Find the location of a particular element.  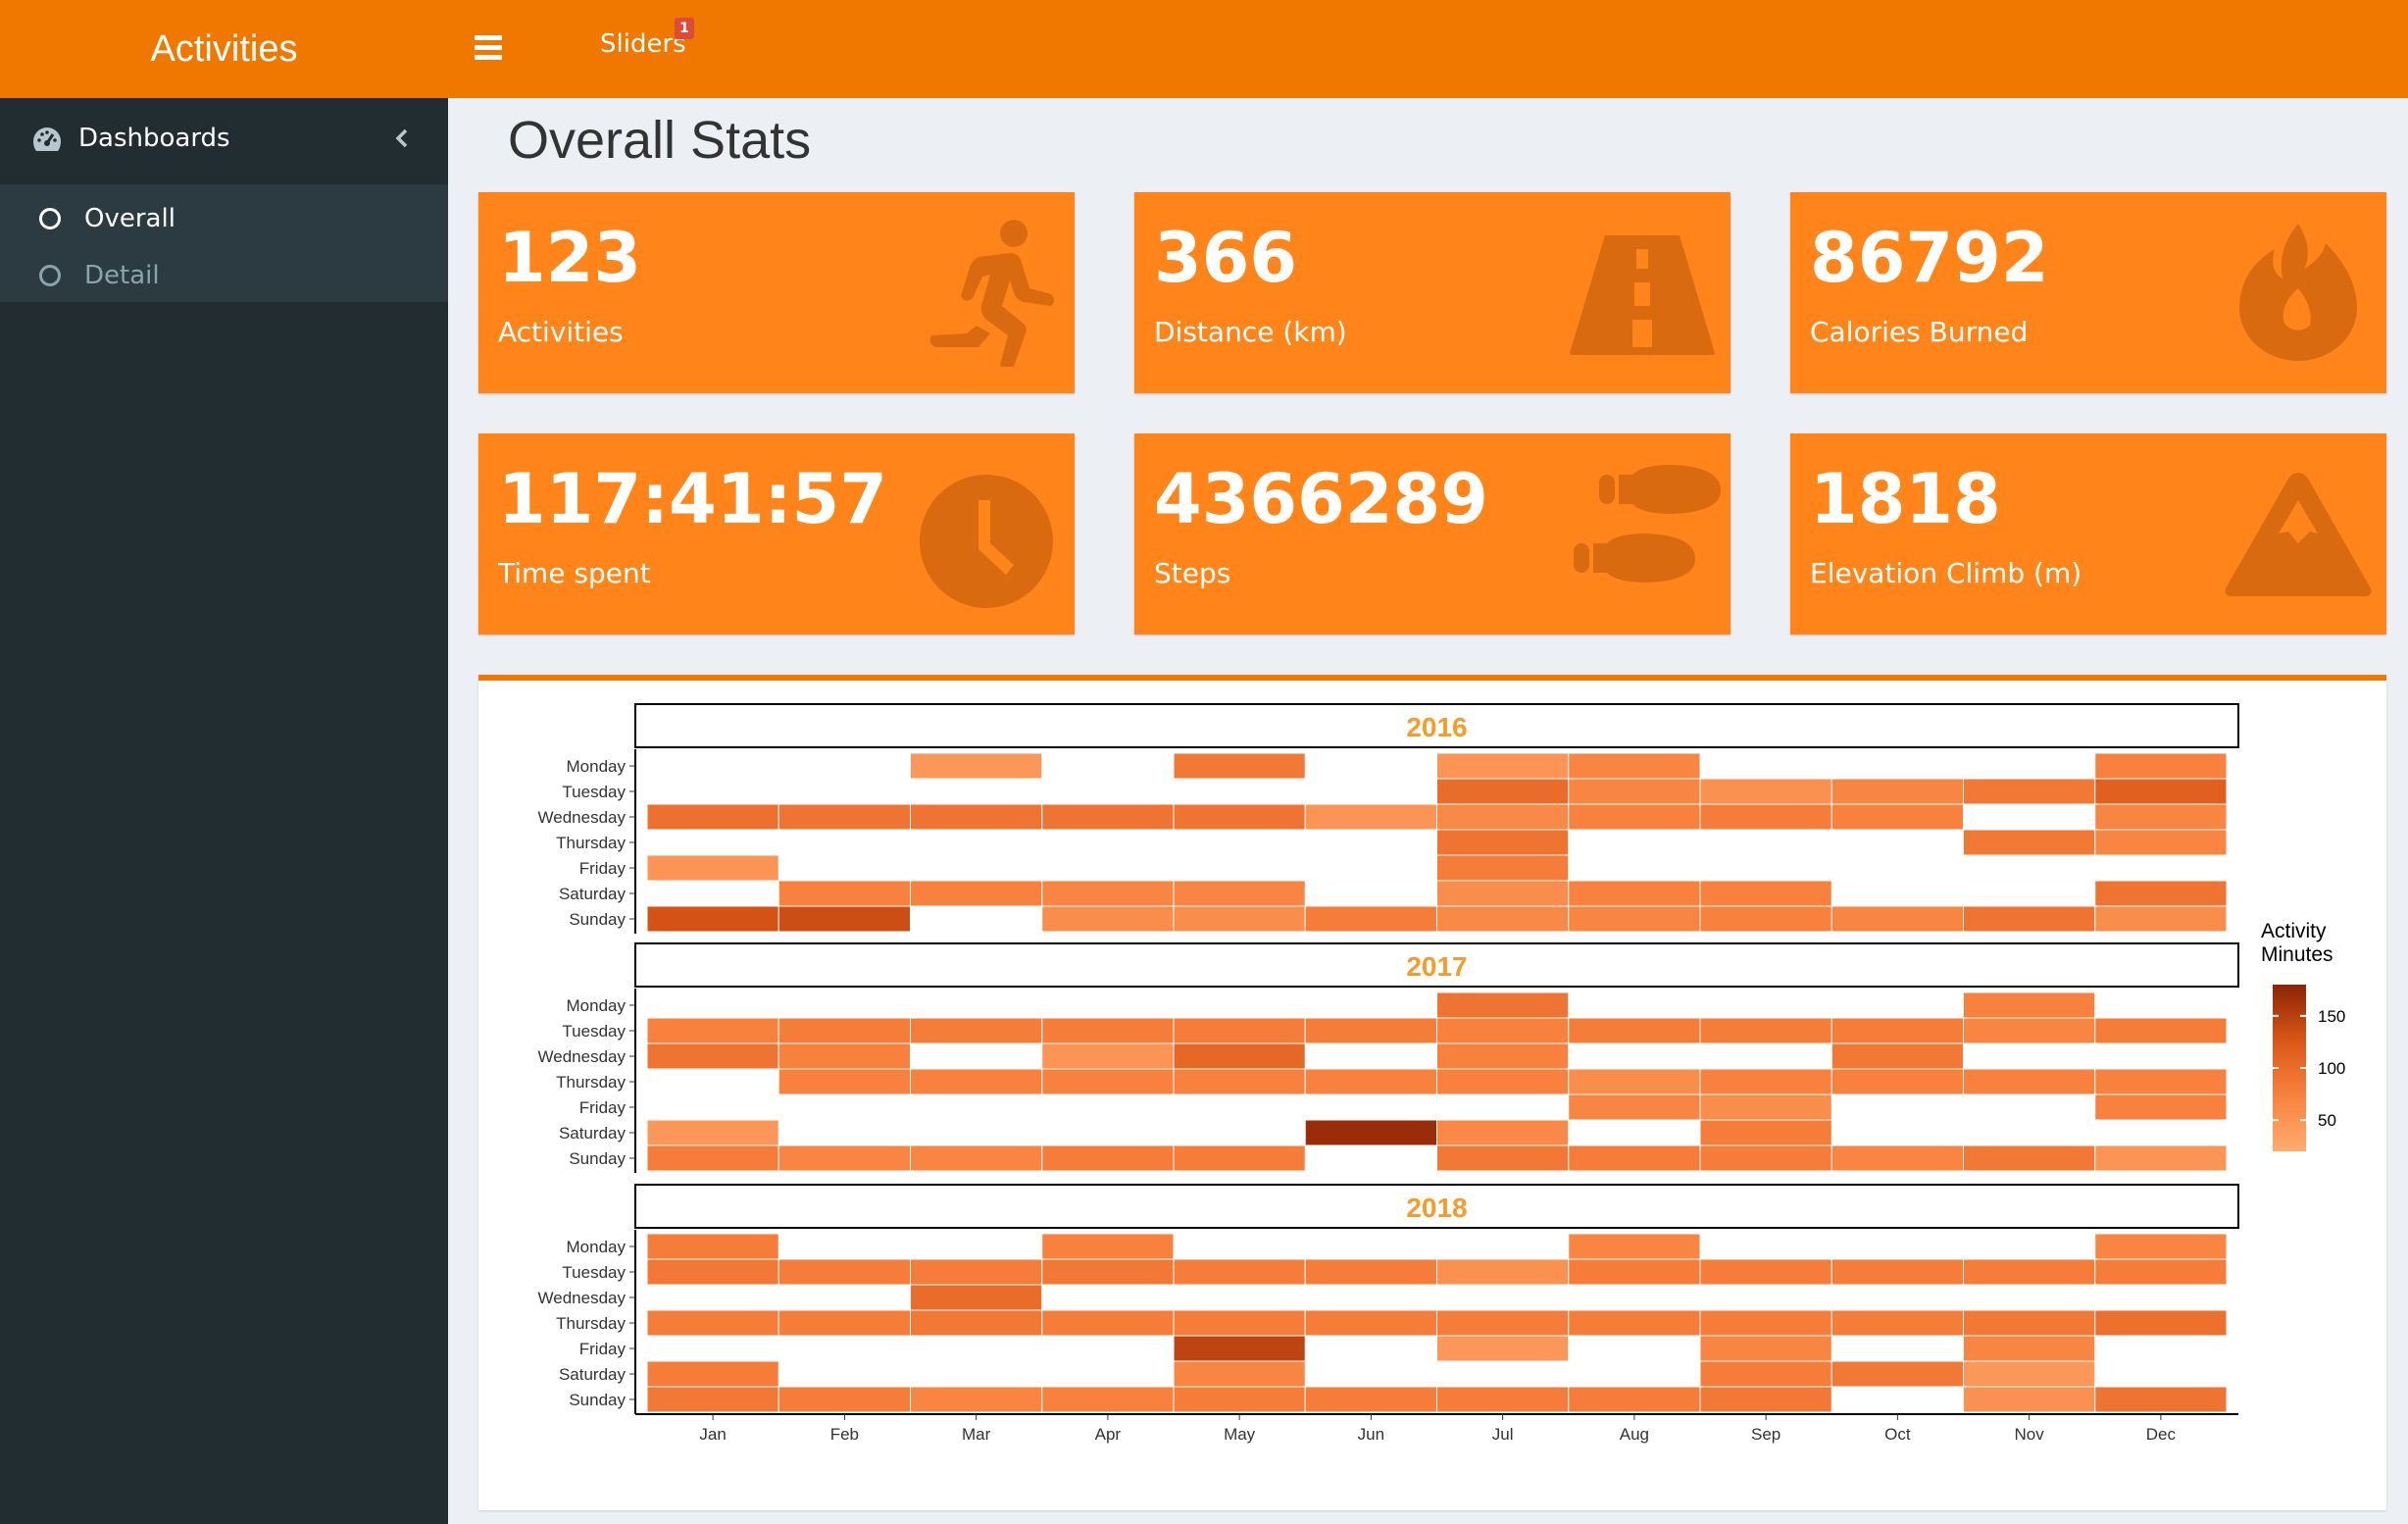

month-tick-label: Feb is located at coordinates (844, 1434).